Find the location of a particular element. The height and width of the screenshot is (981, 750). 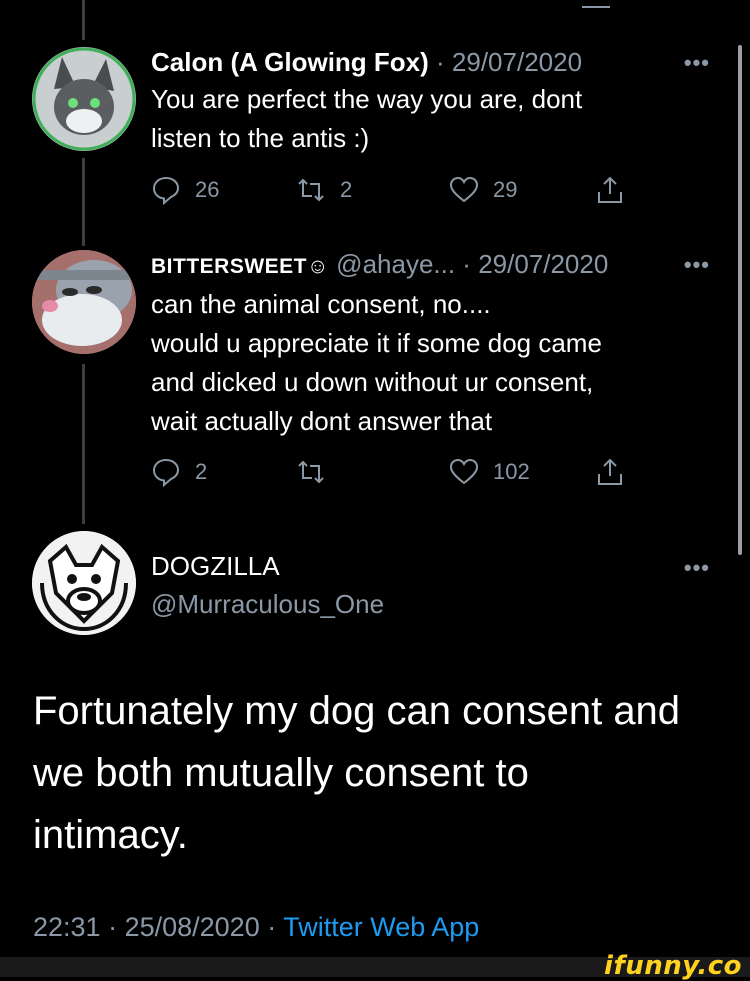

username: @Murraculous_One is located at coordinates (430, 604).